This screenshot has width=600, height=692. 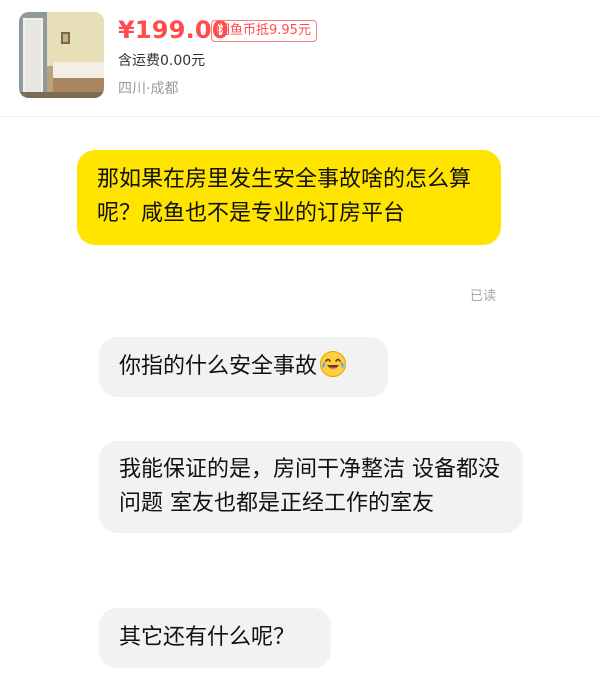 I want to click on message-bubble-received: 你指的什么安全事故, so click(x=243, y=367).